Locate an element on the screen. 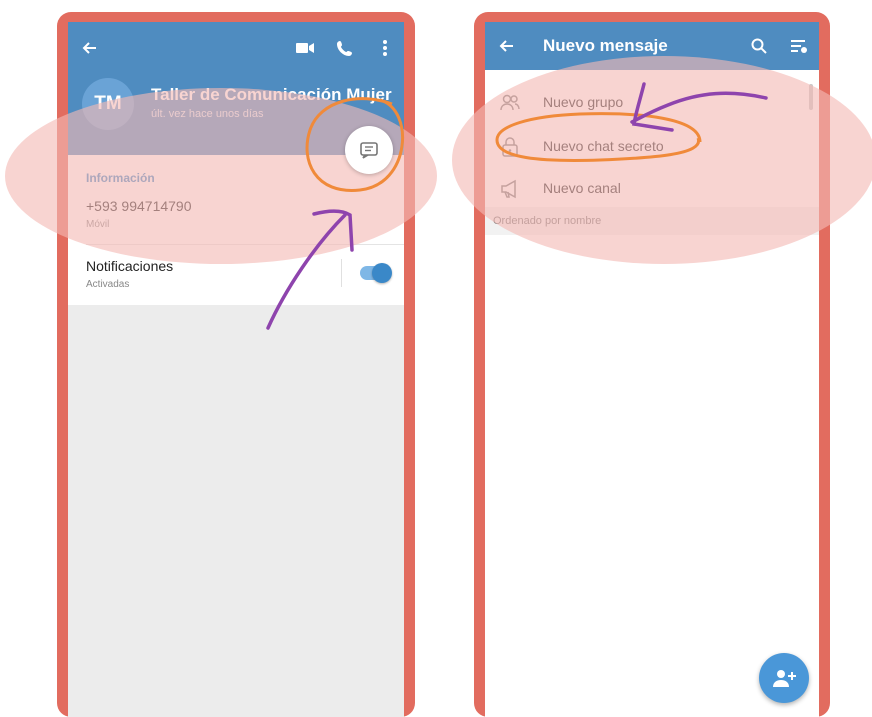 The height and width of the screenshot is (717, 872). scrollbar is located at coordinates (811, 97).